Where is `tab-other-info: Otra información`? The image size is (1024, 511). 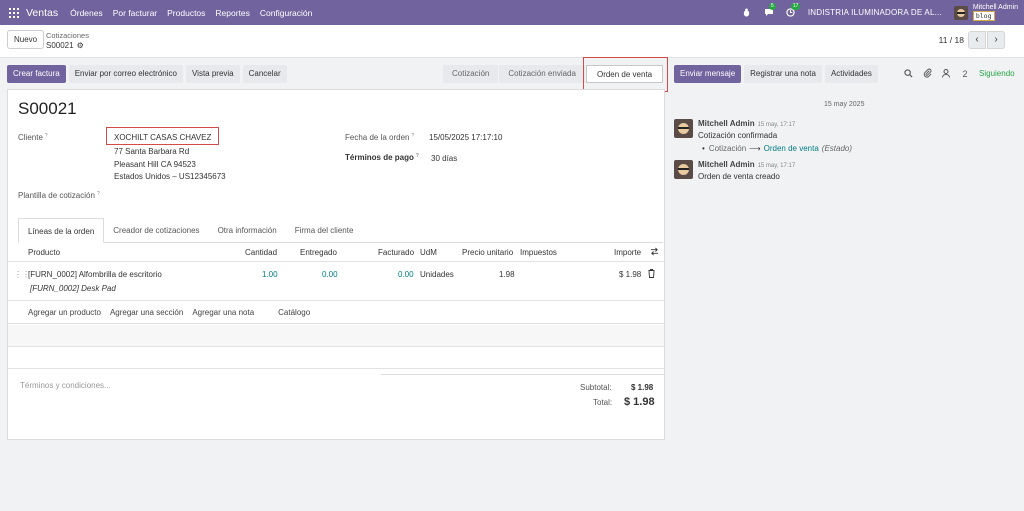 tab-other-info: Otra información is located at coordinates (247, 230).